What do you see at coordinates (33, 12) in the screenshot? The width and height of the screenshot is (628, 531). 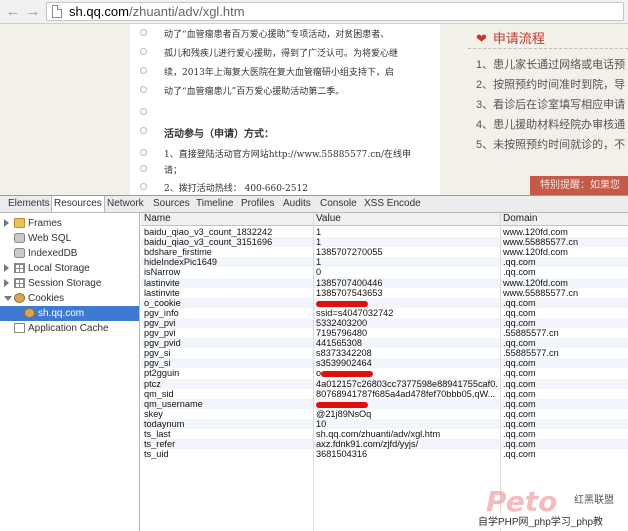 I see `forward-arrow-icon: →` at bounding box center [33, 12].